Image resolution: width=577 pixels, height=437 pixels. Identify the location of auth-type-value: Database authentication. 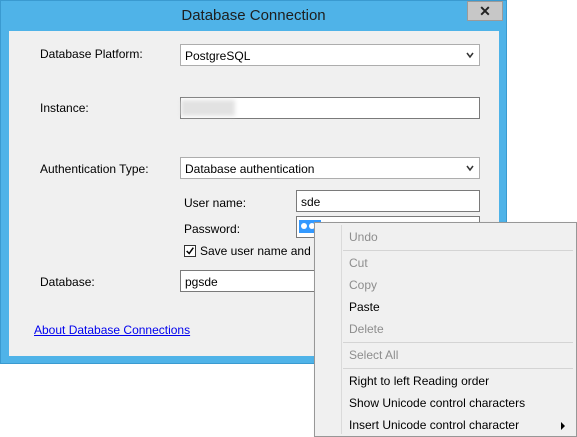
(250, 169).